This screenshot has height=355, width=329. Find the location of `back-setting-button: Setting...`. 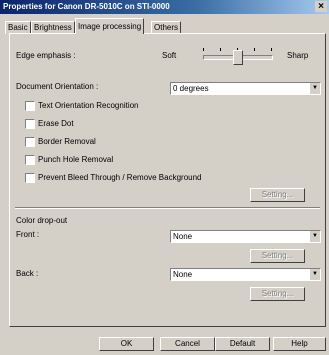

back-setting-button: Setting... is located at coordinates (277, 294).